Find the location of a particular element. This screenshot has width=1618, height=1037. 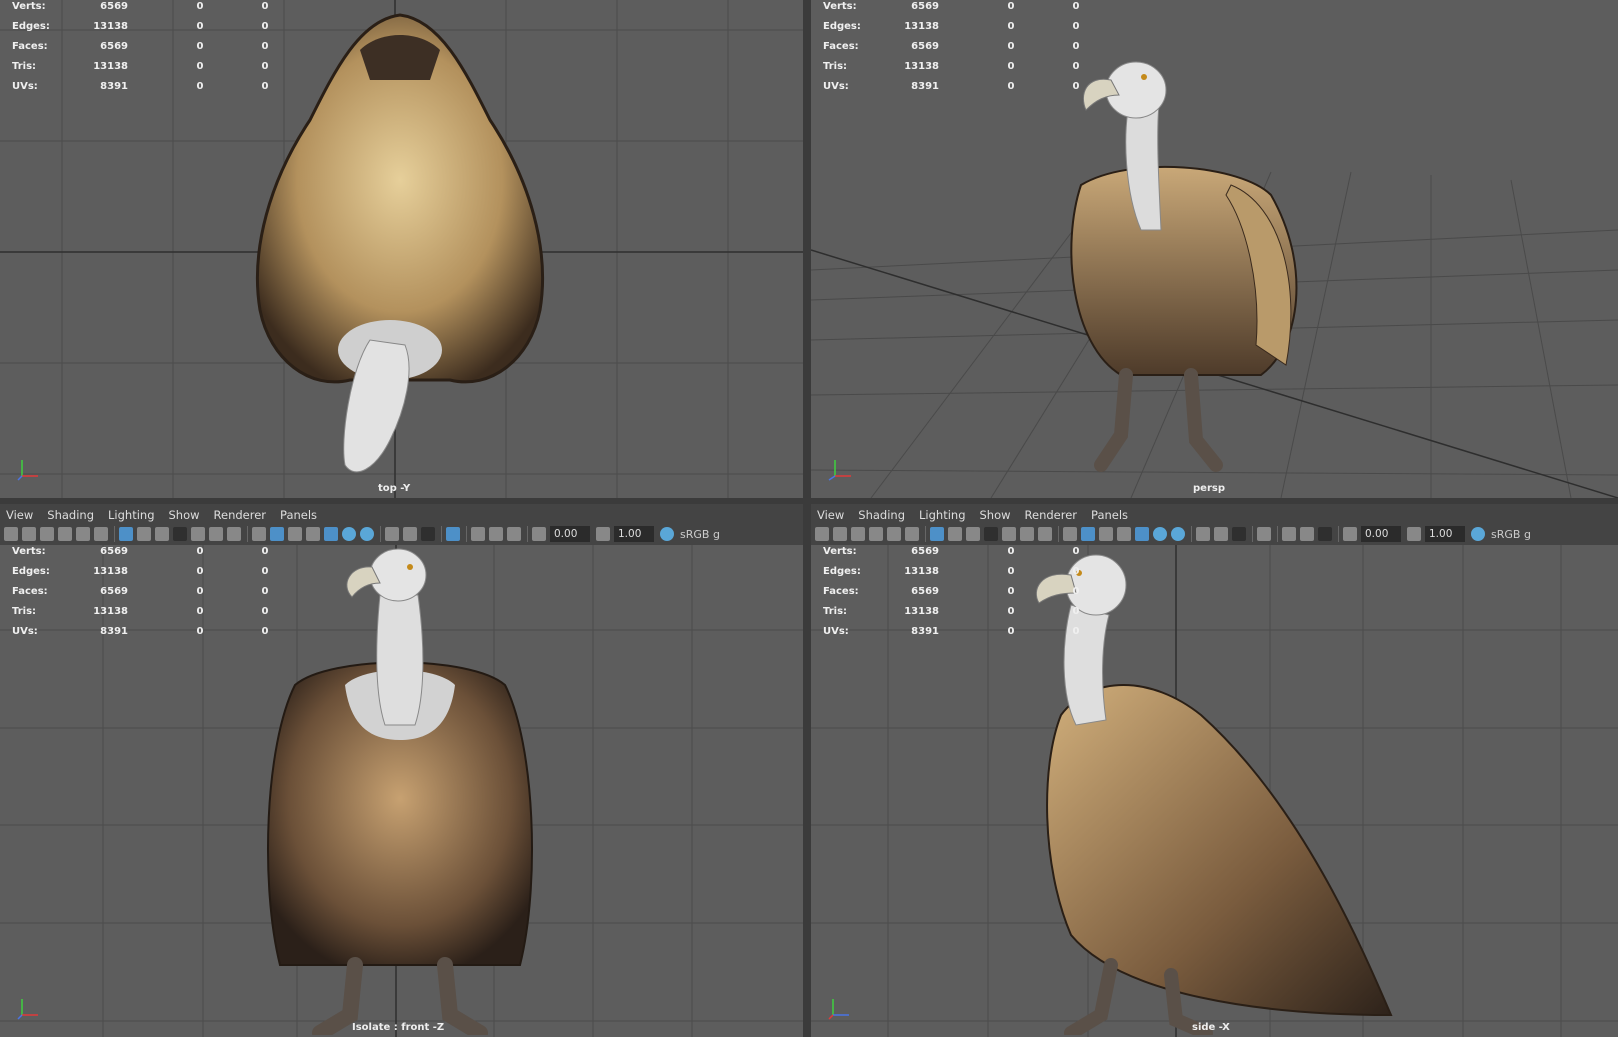

hud-value: 13138 is located at coordinates (921, 611).